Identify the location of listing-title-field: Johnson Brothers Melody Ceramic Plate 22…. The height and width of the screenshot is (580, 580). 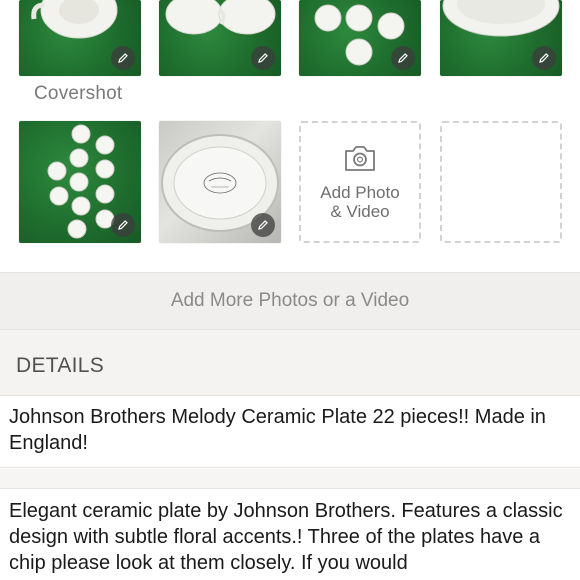
(290, 432).